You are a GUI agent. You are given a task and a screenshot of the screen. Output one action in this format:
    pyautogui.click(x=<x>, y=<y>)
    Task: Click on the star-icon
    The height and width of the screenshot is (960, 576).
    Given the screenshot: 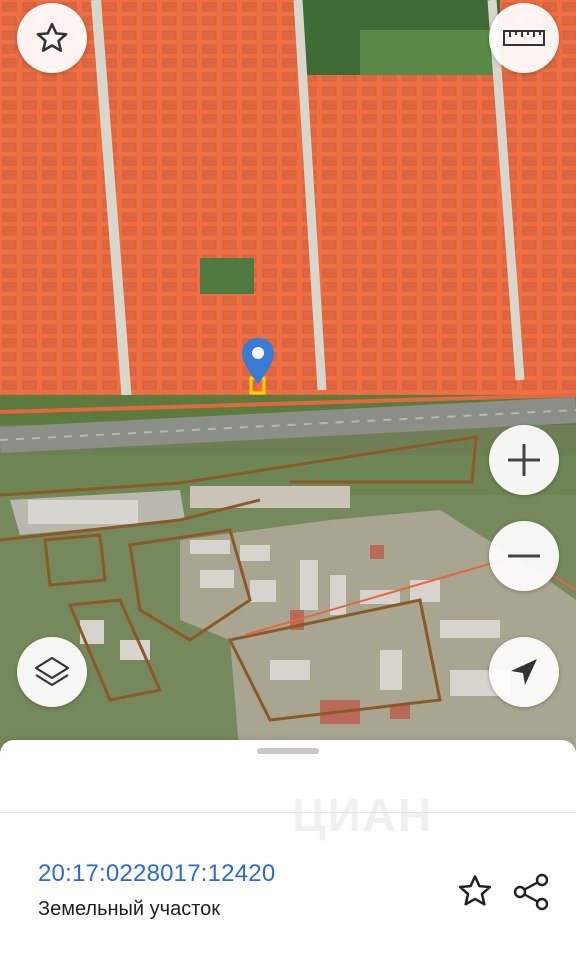 What is the action you would take?
    pyautogui.click(x=52, y=38)
    